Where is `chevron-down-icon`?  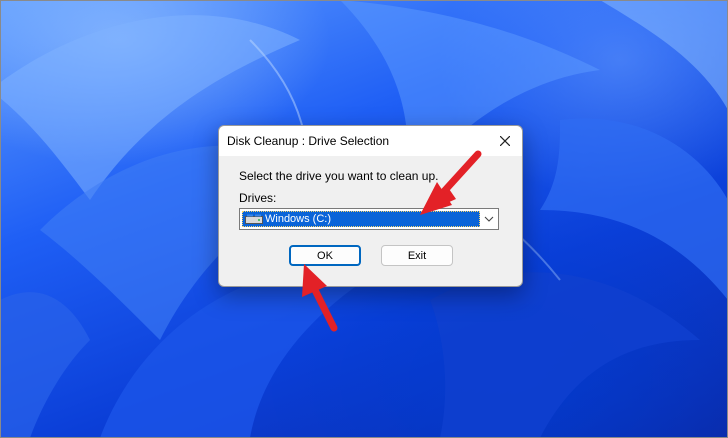 chevron-down-icon is located at coordinates (489, 219).